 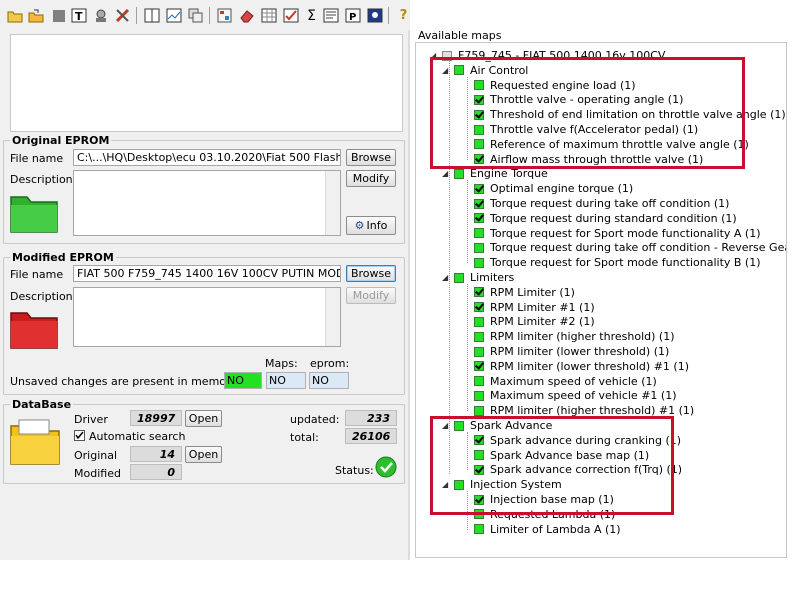 What do you see at coordinates (359, 225) in the screenshot?
I see `info-button-icon: ⚙` at bounding box center [359, 225].